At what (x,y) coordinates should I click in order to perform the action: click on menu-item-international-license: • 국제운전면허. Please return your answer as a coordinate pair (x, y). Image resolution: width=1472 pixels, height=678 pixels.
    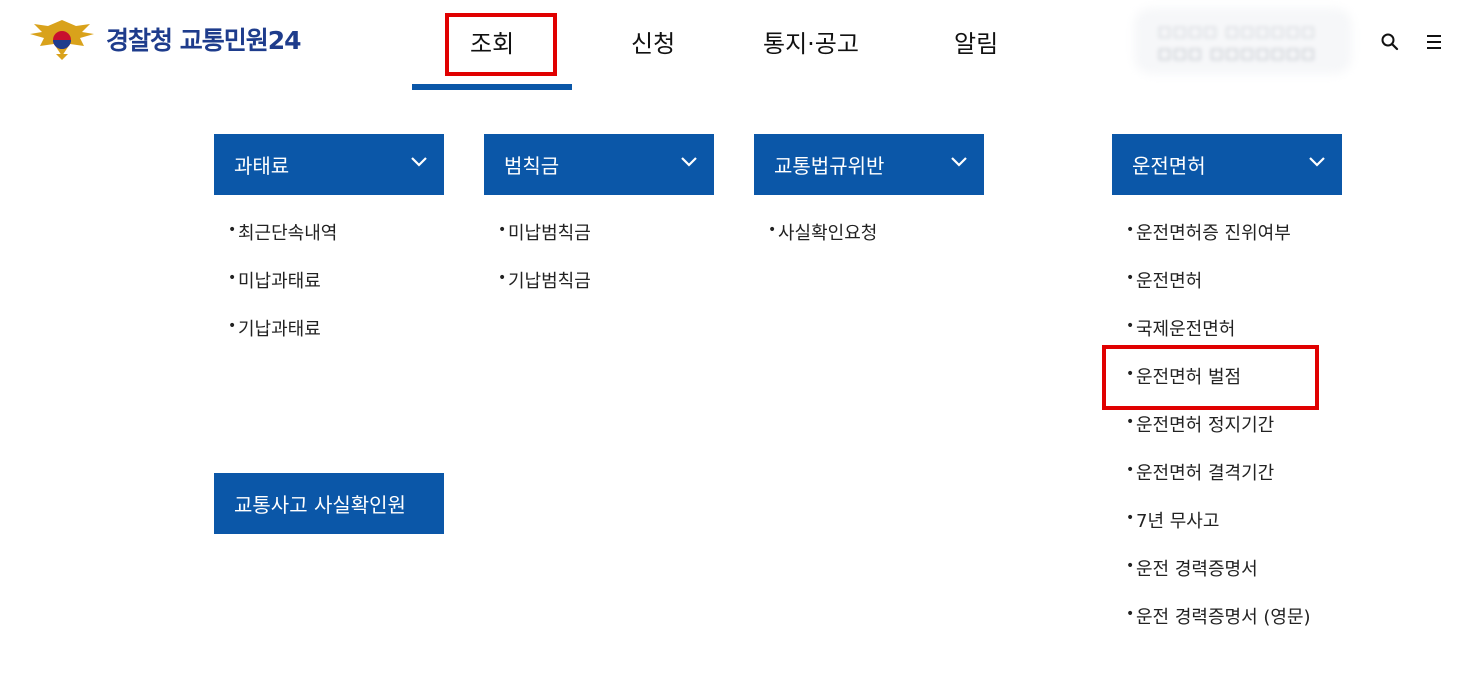
    Looking at the image, I should click on (1242, 339).